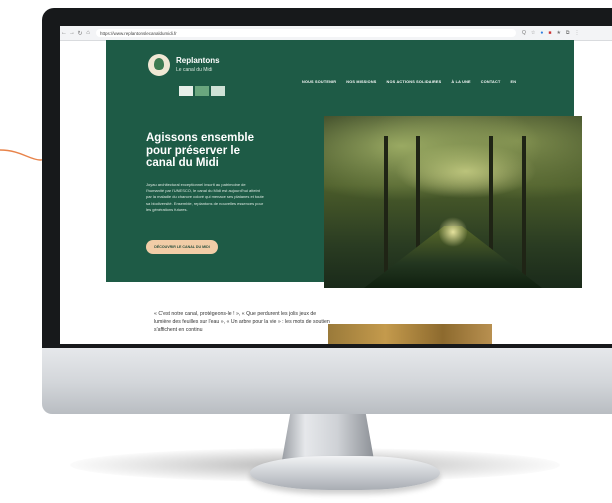 The width and height of the screenshot is (612, 503). I want to click on home-icon: ⌂, so click(88, 33).